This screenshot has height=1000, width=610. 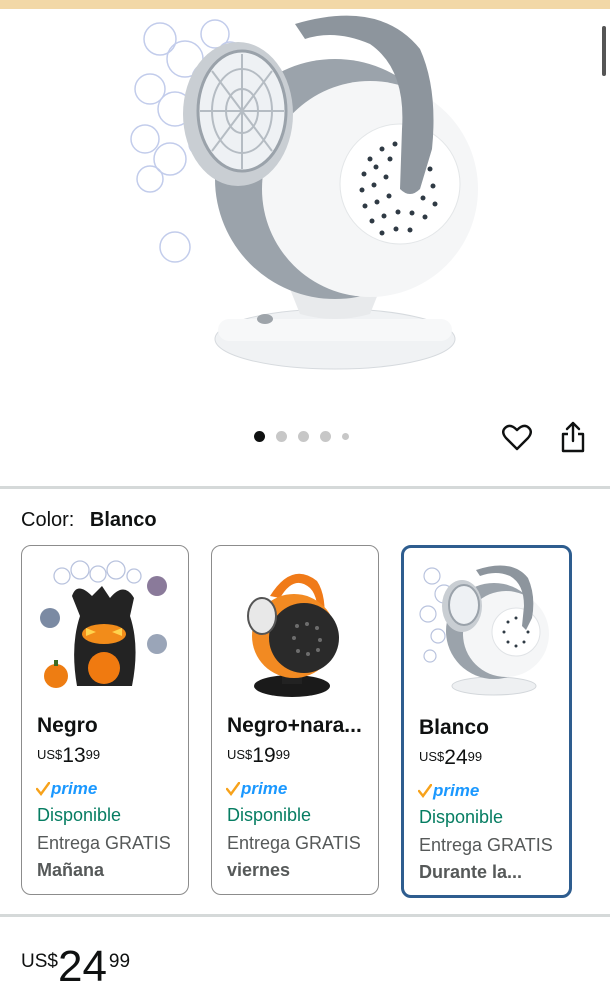 I want to click on price-whole: 19, so click(x=264, y=755).